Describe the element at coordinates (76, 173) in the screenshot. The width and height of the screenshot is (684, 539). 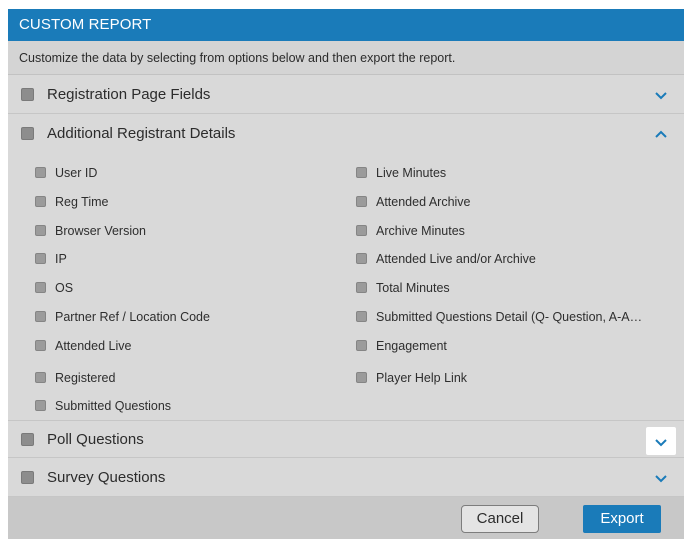
I see `option-label: User ID` at that location.